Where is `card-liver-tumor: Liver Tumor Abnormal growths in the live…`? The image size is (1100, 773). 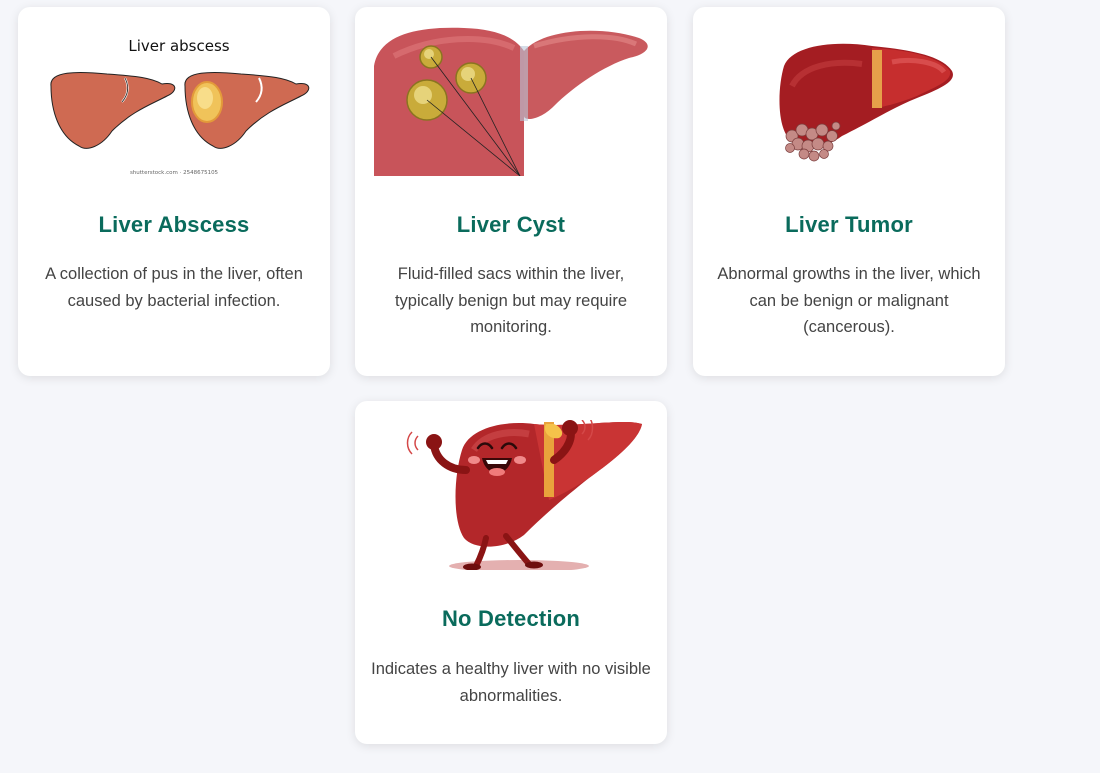
card-liver-tumor: Liver Tumor Abnormal growths in the live… is located at coordinates (849, 191).